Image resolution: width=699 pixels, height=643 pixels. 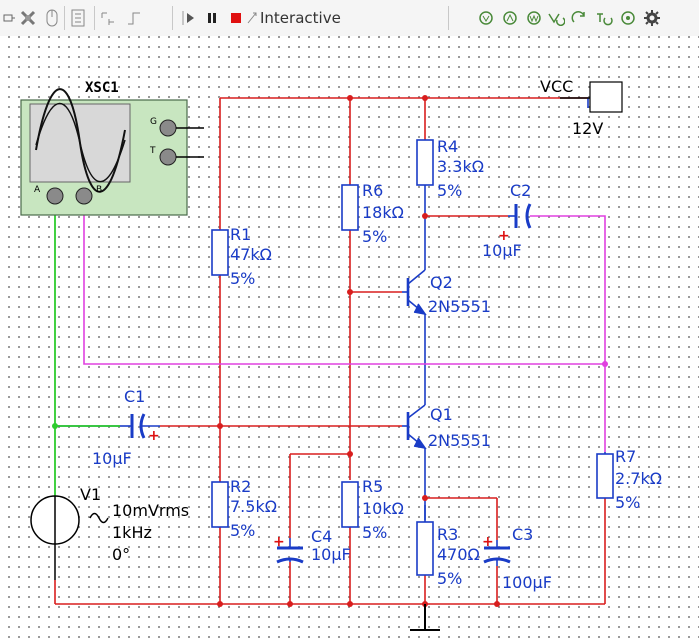 I want to click on transistor-q2: Q2 2N5551, so click(x=446, y=292).